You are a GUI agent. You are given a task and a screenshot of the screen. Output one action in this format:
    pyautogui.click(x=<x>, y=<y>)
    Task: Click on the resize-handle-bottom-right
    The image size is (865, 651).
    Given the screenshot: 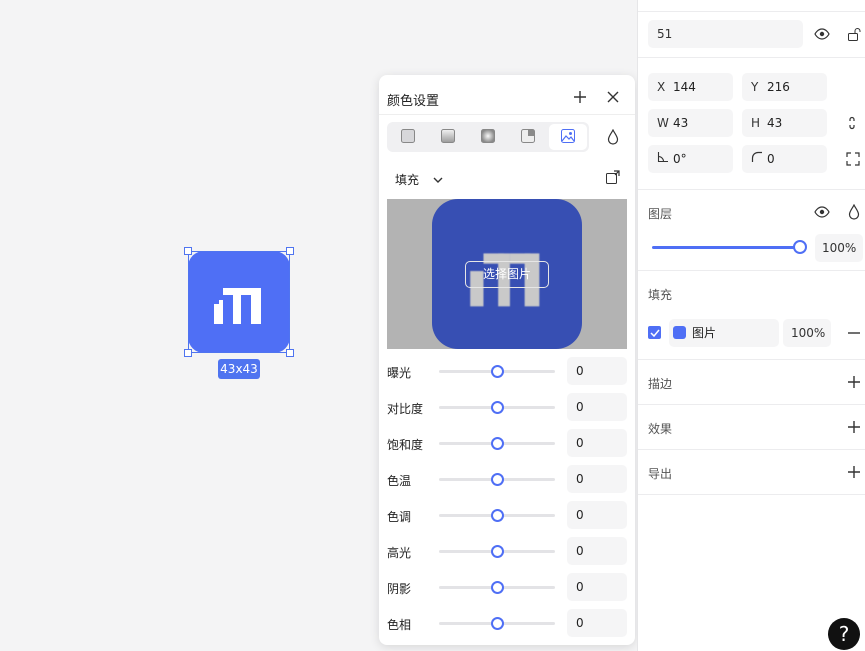 What is the action you would take?
    pyautogui.click(x=290, y=353)
    